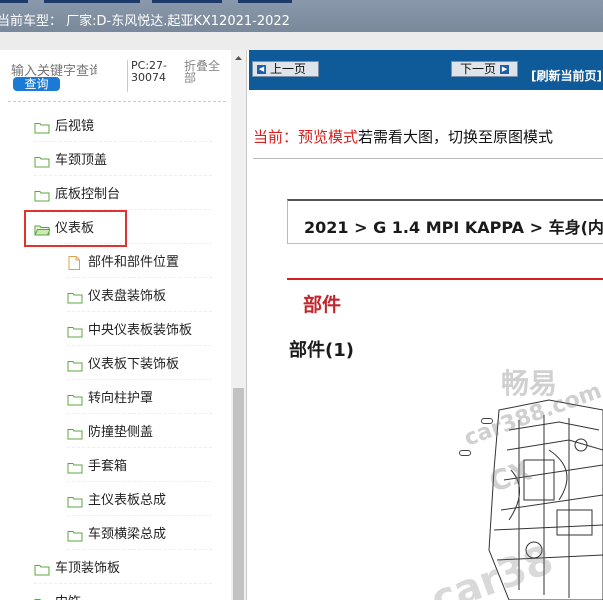 This screenshot has width=603, height=600. What do you see at coordinates (301, 16) in the screenshot?
I see `top-header: 当前车型： 厂家:D-东风悦达.起亚KX12021-2022` at bounding box center [301, 16].